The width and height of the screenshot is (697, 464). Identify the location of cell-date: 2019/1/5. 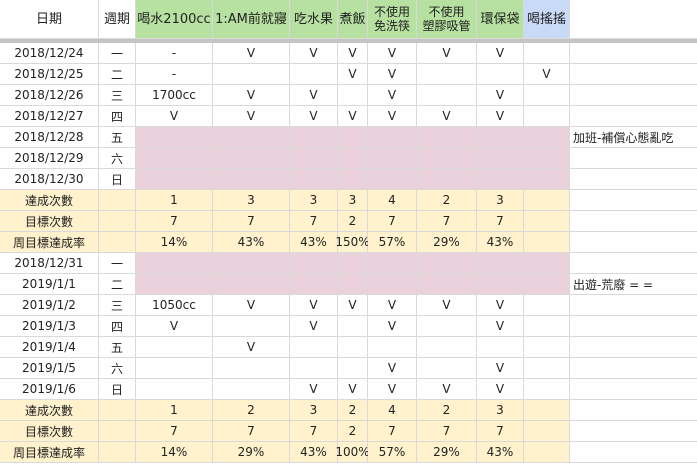
(49, 368).